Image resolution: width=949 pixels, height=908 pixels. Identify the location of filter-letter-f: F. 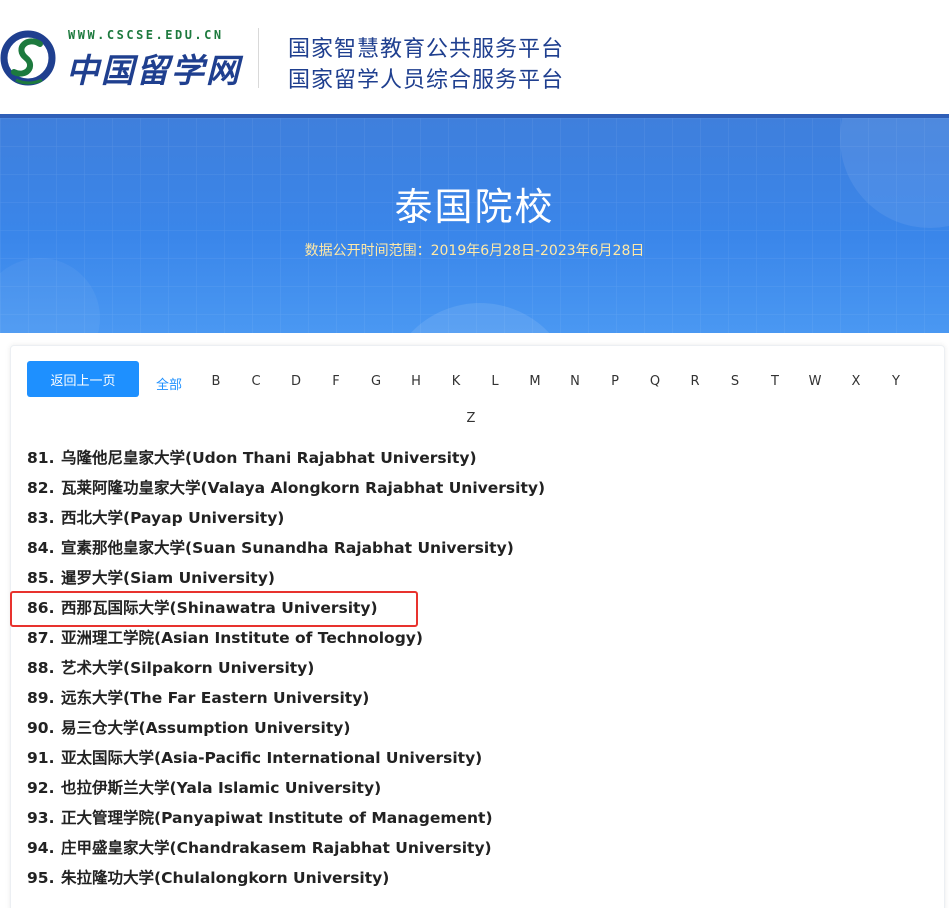
(336, 381).